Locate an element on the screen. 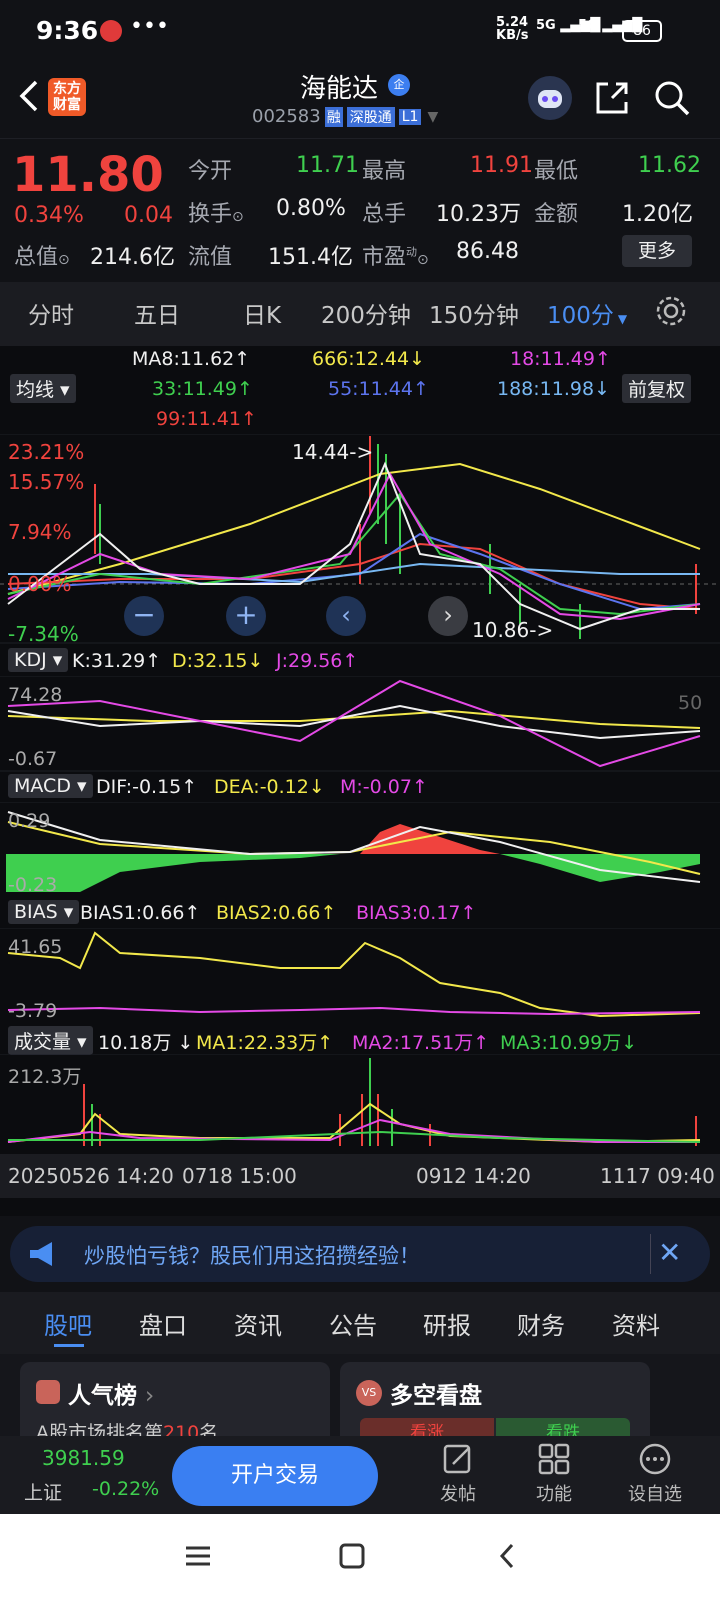  system-navigation-bar is located at coordinates (360, 1557).